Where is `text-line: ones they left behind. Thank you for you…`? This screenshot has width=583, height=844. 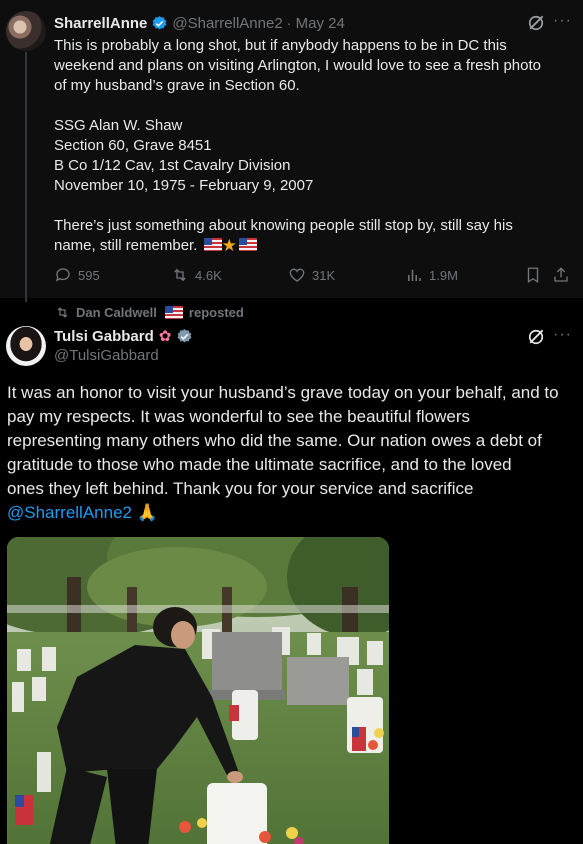 text-line: ones they left behind. Thank you for you… is located at coordinates (240, 488).